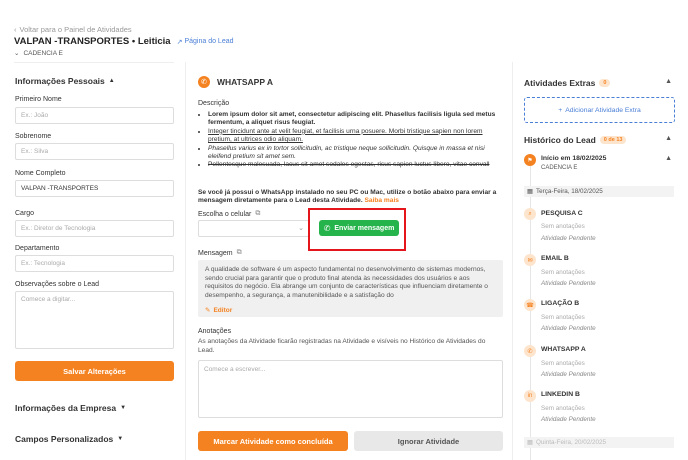 The image size is (688, 460). Describe the element at coordinates (253, 228) in the screenshot. I see `phone-select: ⌄` at that location.